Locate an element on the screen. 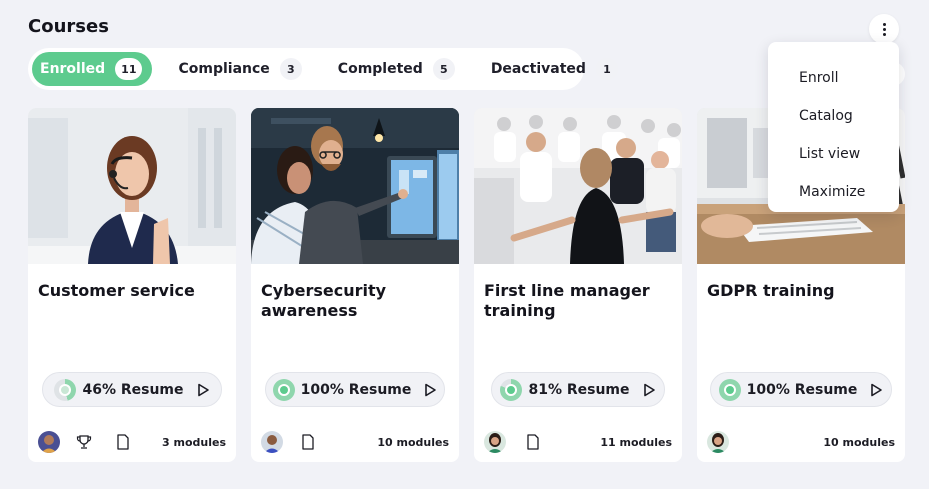 The image size is (929, 489). menu-item-enroll: Enroll is located at coordinates (833, 78).